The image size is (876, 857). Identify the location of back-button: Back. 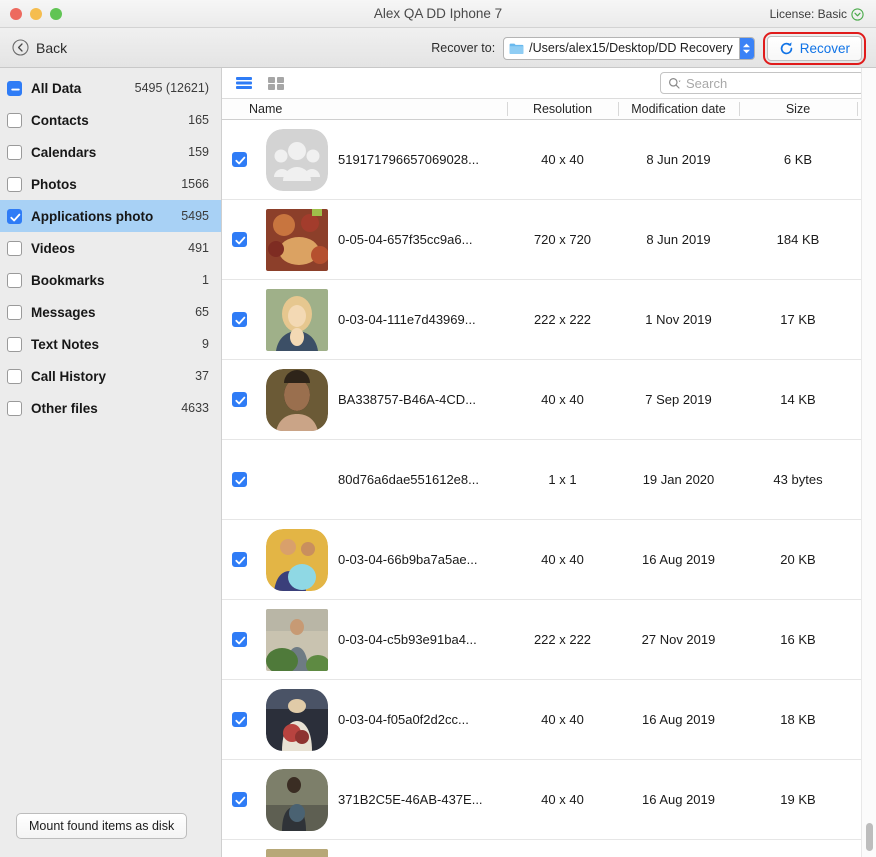
(39, 47).